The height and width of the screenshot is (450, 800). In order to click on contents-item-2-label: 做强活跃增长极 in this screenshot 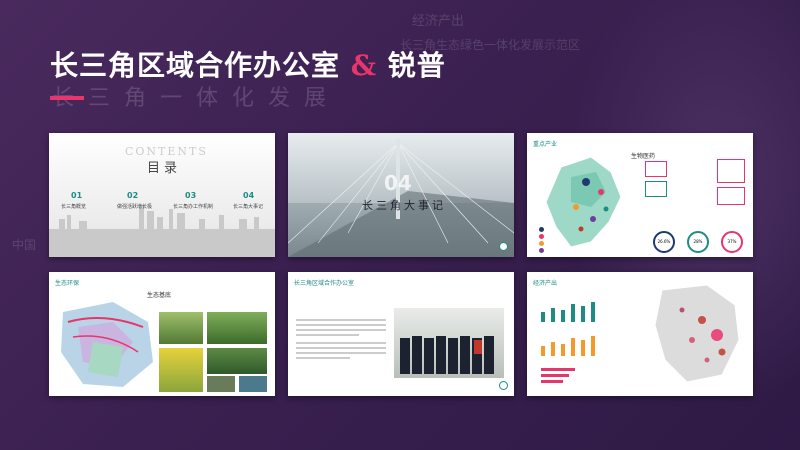, I will do `click(135, 207)`.